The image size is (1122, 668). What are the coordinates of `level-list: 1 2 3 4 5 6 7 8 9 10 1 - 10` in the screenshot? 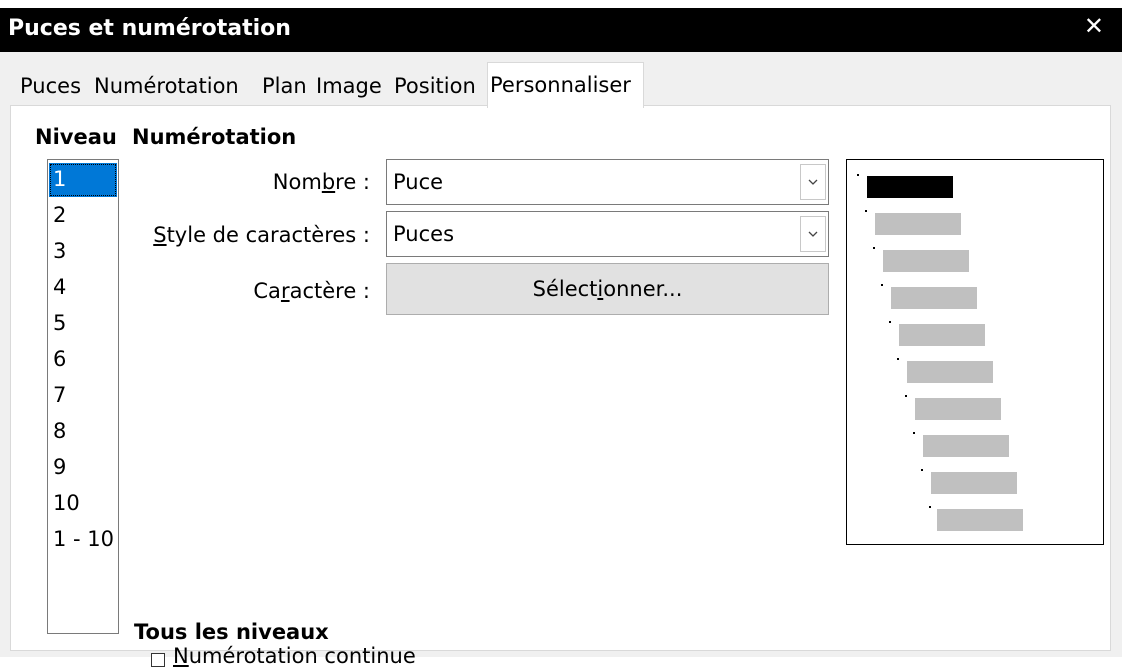 It's located at (83, 396).